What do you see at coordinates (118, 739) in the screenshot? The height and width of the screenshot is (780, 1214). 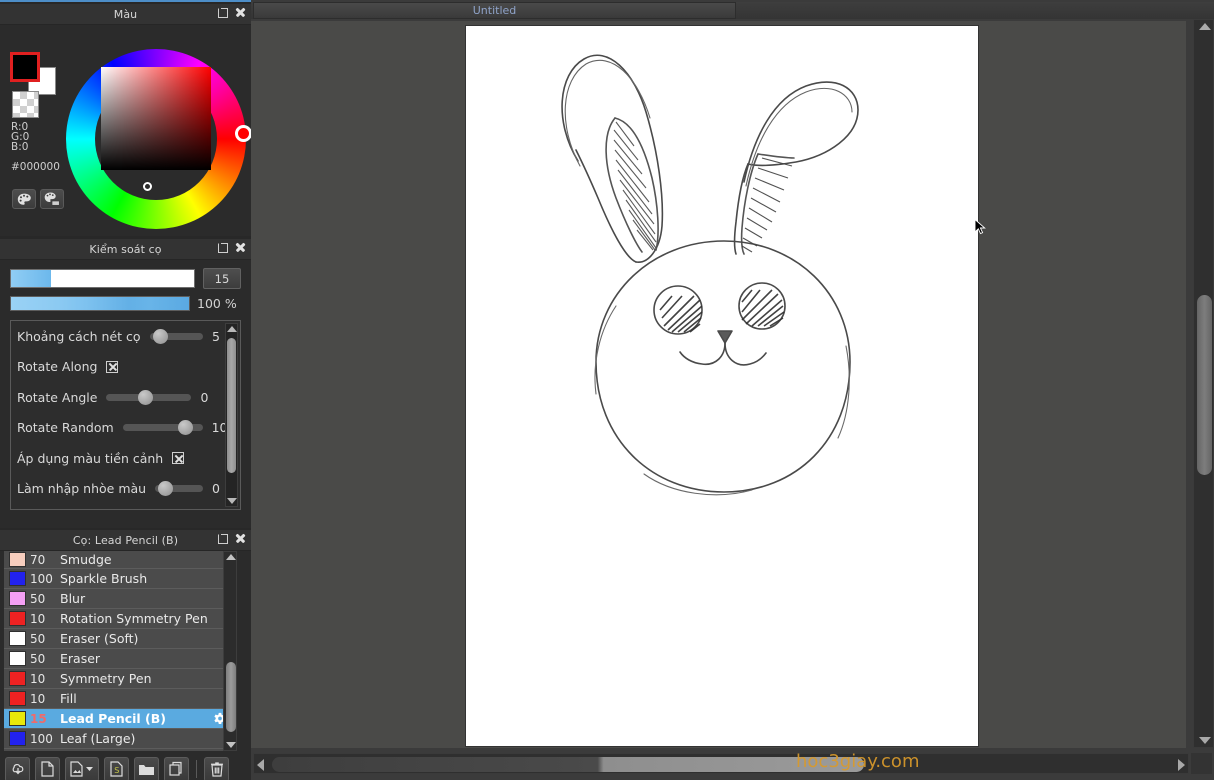 I see `brush-list-item: 100 Leaf (Large)` at bounding box center [118, 739].